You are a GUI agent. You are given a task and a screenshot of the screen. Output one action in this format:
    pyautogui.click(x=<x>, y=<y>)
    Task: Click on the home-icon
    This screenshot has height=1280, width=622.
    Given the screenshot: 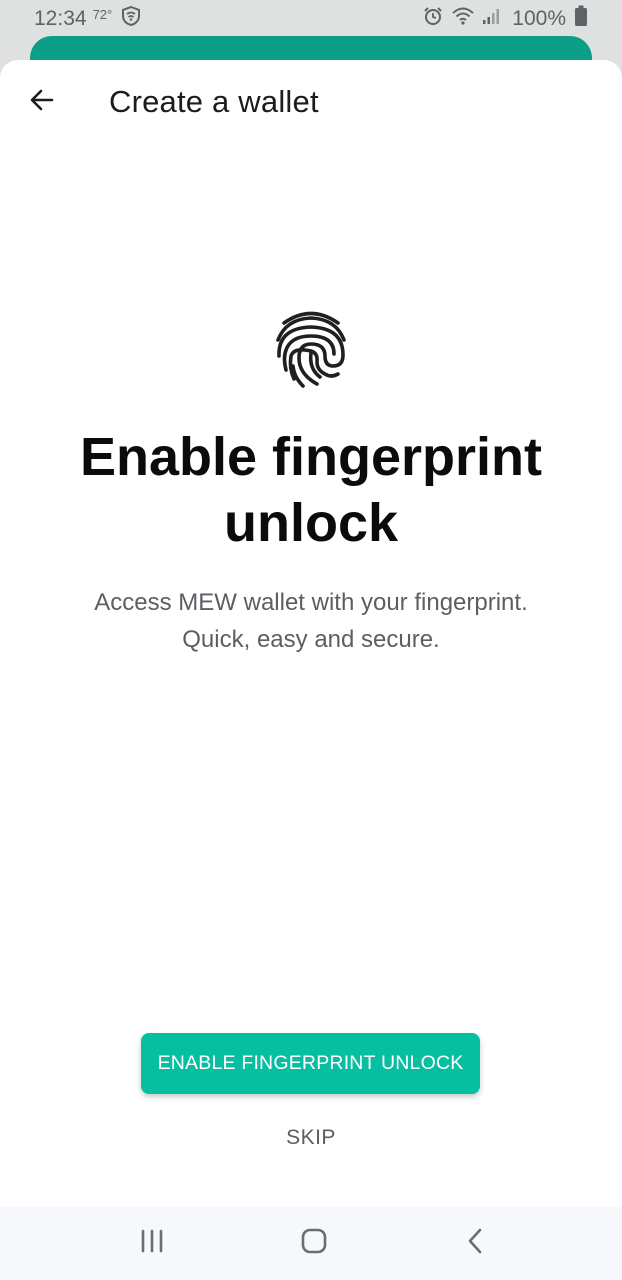 What is the action you would take?
    pyautogui.click(x=314, y=1243)
    